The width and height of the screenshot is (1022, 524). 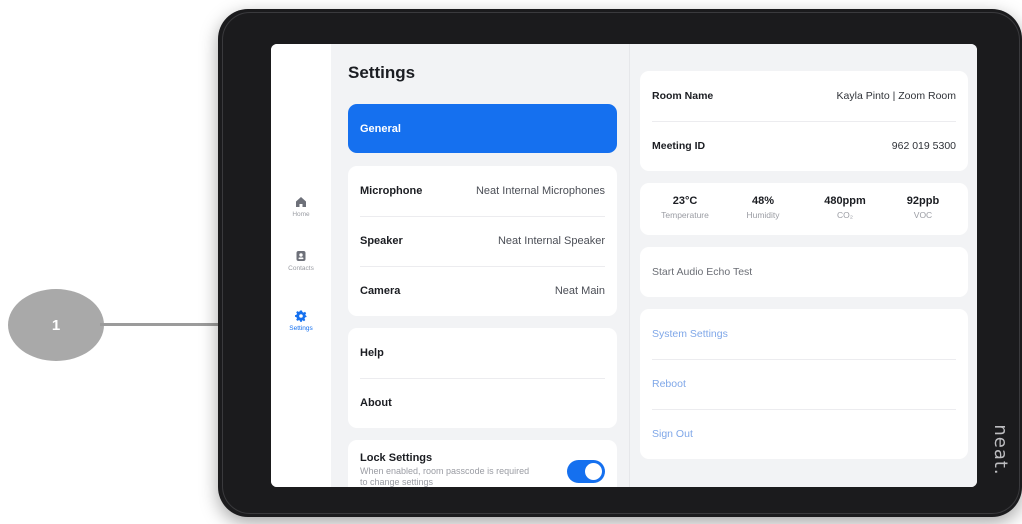 What do you see at coordinates (923, 201) in the screenshot?
I see `environment-value: 92ppb` at bounding box center [923, 201].